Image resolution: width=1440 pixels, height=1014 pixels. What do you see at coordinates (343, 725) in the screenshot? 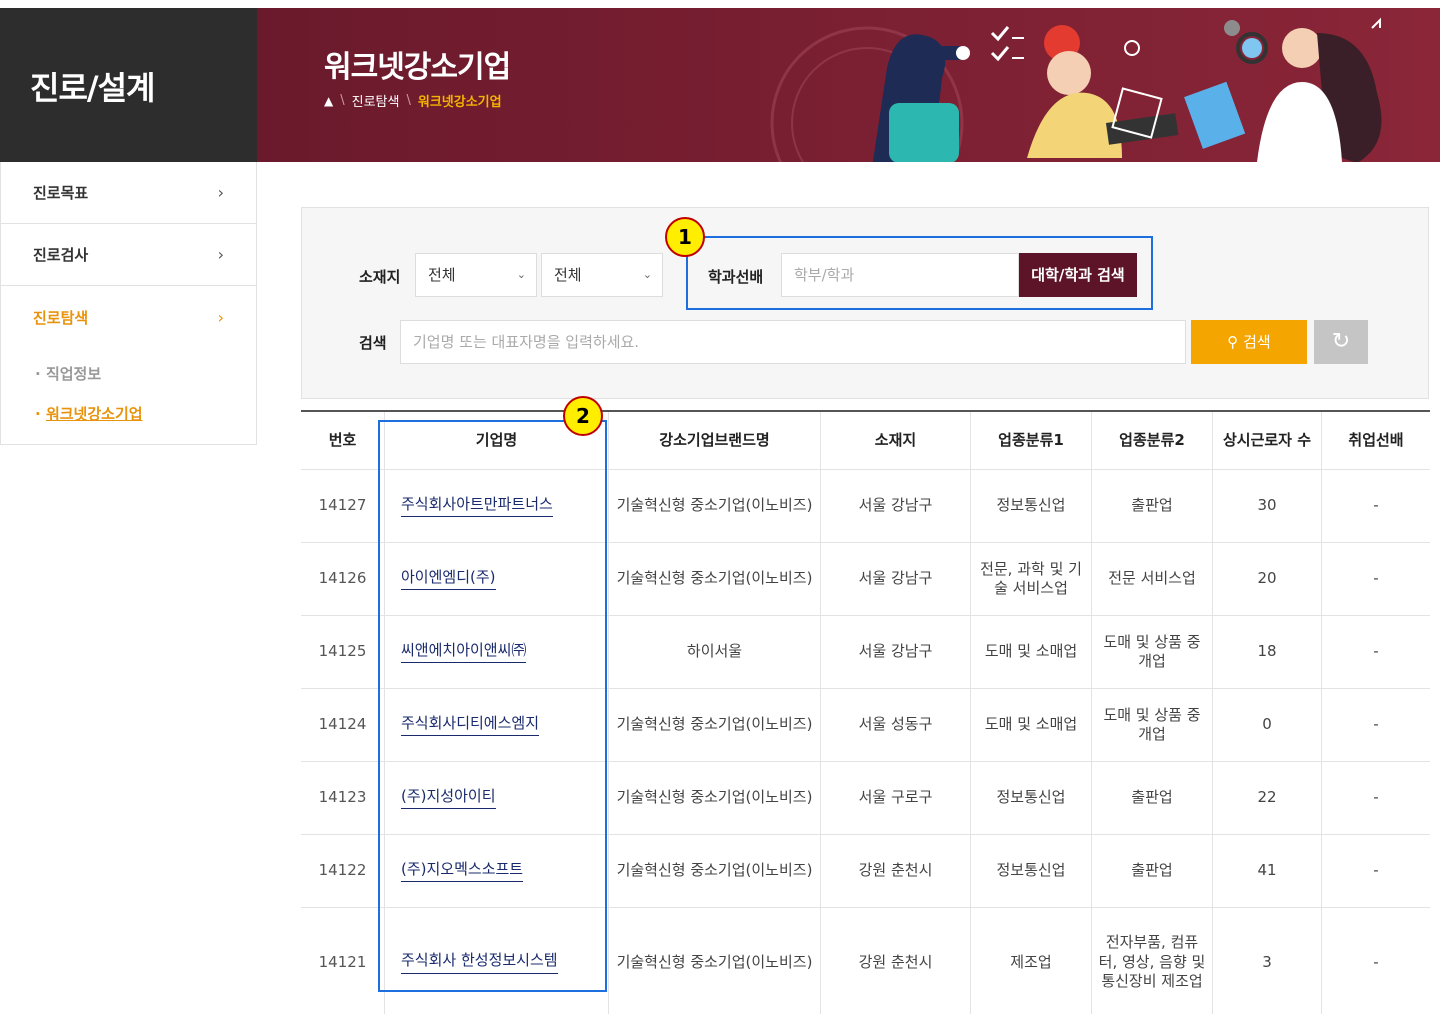
I see `cell-number: 14124` at bounding box center [343, 725].